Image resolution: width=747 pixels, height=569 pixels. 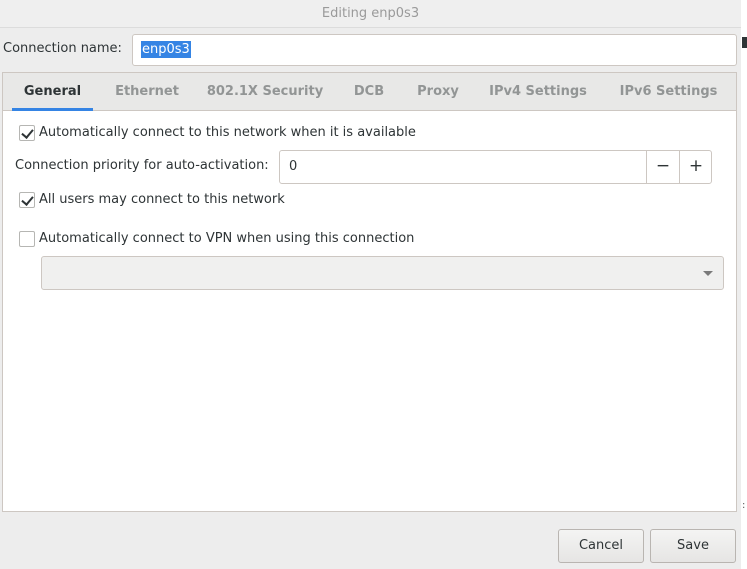 I want to click on connection-name-value: enp0s3, so click(x=166, y=49).